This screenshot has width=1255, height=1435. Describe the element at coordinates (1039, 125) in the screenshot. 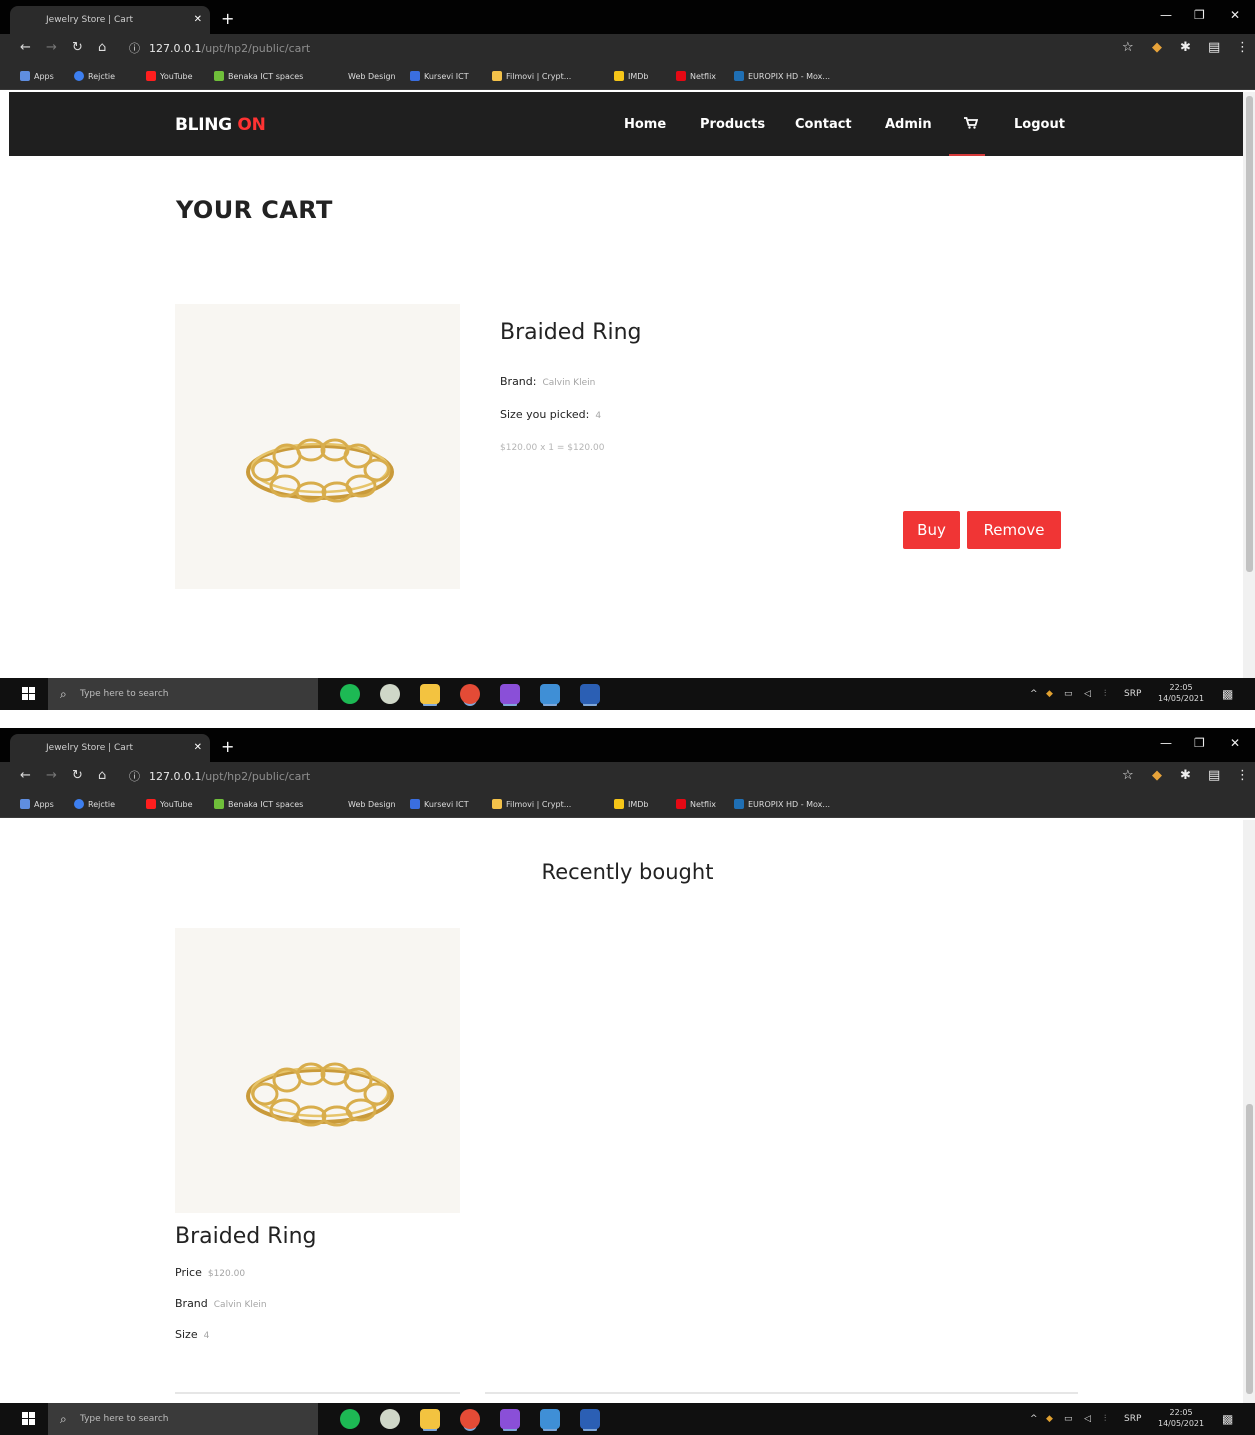

I see `nav-logout: Logout` at that location.